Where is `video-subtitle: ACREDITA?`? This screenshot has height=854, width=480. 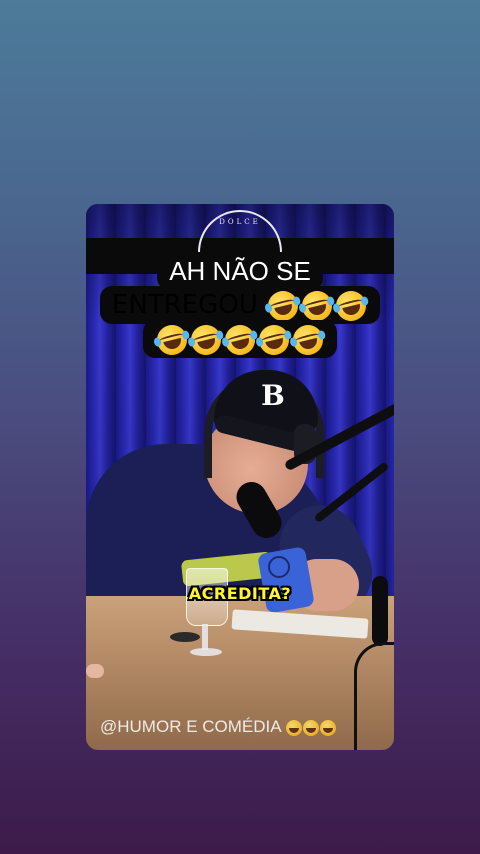 video-subtitle: ACREDITA? is located at coordinates (240, 593).